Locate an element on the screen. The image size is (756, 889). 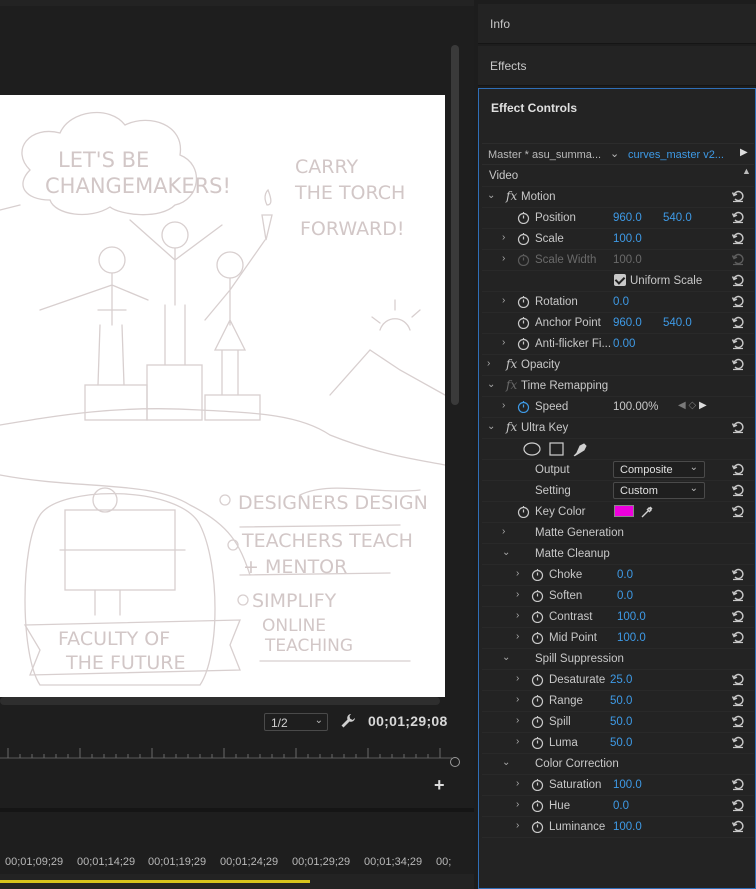
uniform-scale-checkbox is located at coordinates (620, 280).